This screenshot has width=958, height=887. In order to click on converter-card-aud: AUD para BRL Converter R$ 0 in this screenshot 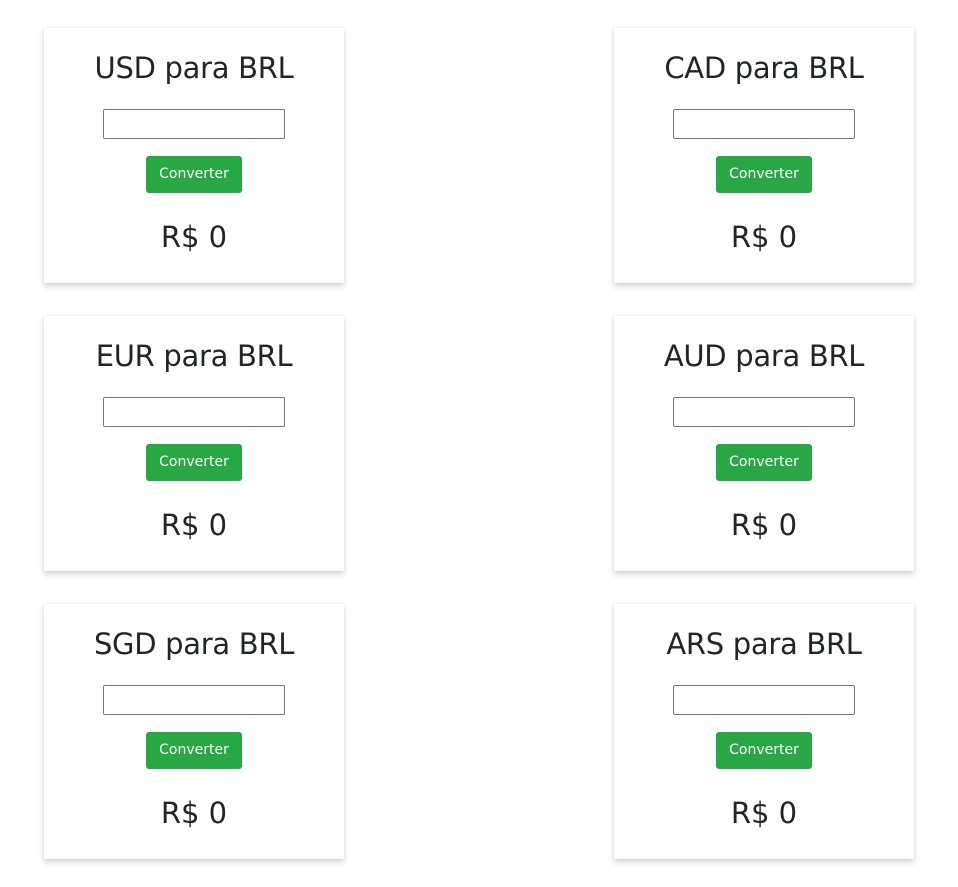, I will do `click(764, 443)`.